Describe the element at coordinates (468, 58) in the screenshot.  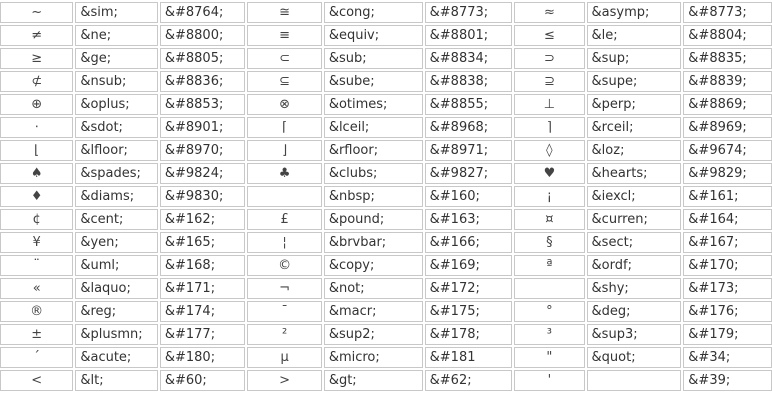
I see `entity-code-cell: &#8834;` at that location.